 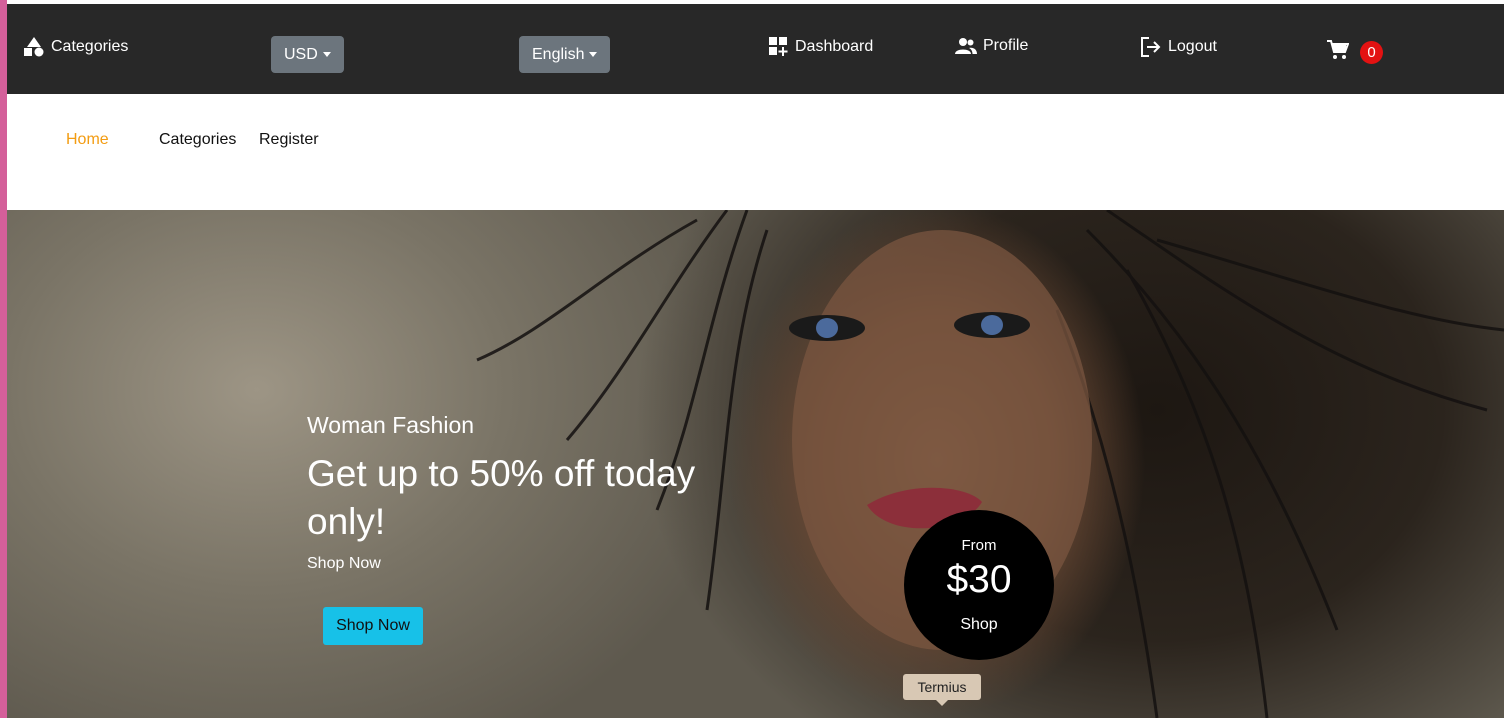 I want to click on language-value: English, so click(x=558, y=54).